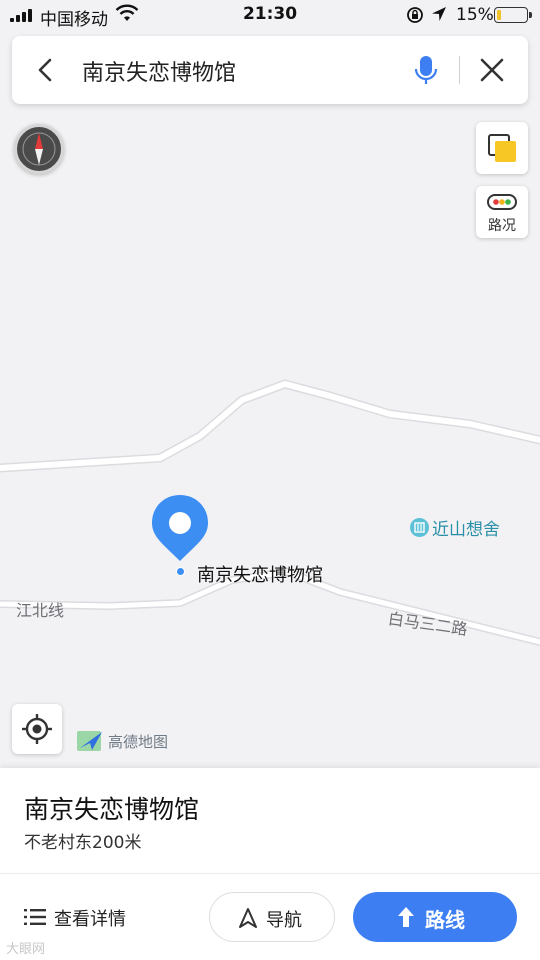  Describe the element at coordinates (415, 17) in the screenshot. I see `rotation-lock-icon` at that location.